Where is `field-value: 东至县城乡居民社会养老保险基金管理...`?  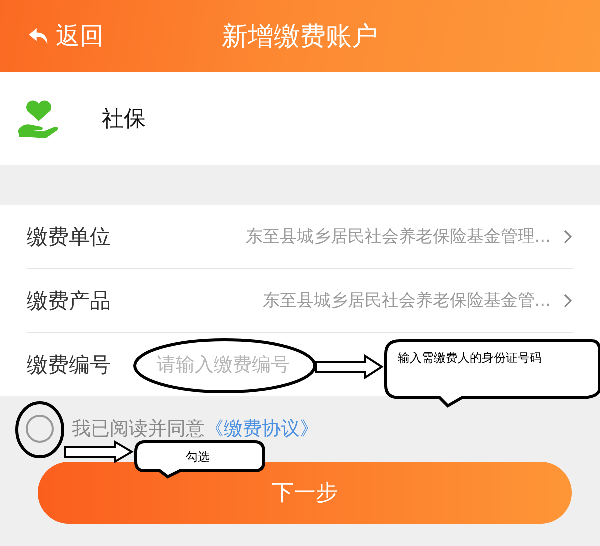
field-value: 东至县城乡居民社会养老保险基金管理... is located at coordinates (354, 236).